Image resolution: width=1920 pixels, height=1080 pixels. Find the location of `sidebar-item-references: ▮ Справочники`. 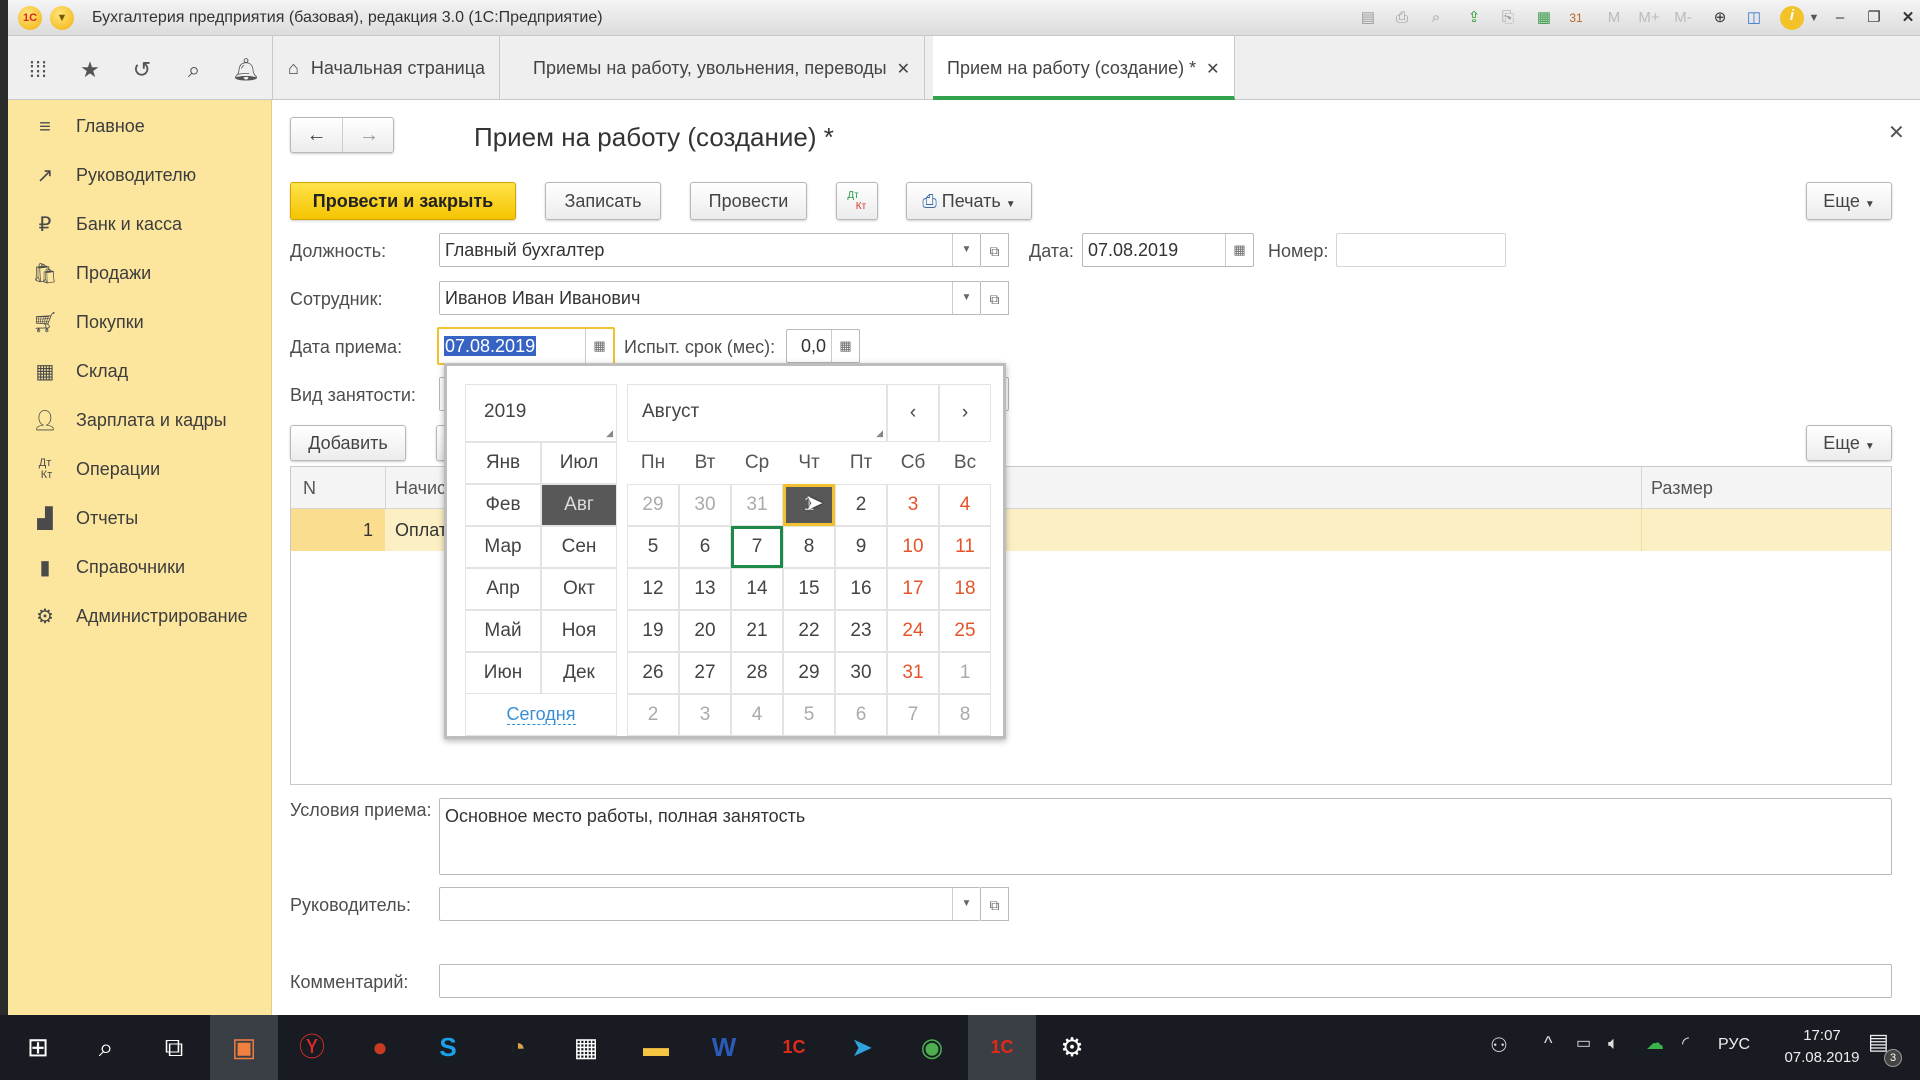

sidebar-item-references: ▮ Справочники is located at coordinates (140, 567).